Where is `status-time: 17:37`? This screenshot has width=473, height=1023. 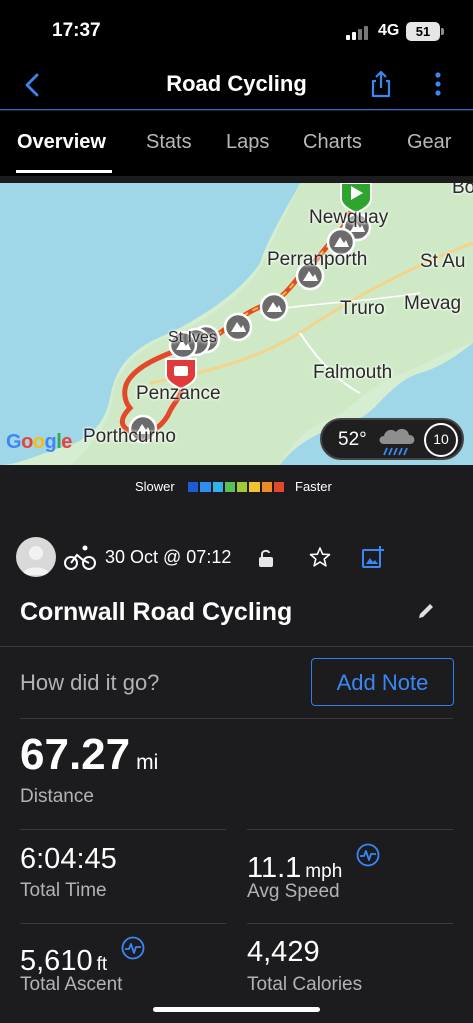
status-time: 17:37 is located at coordinates (76, 30).